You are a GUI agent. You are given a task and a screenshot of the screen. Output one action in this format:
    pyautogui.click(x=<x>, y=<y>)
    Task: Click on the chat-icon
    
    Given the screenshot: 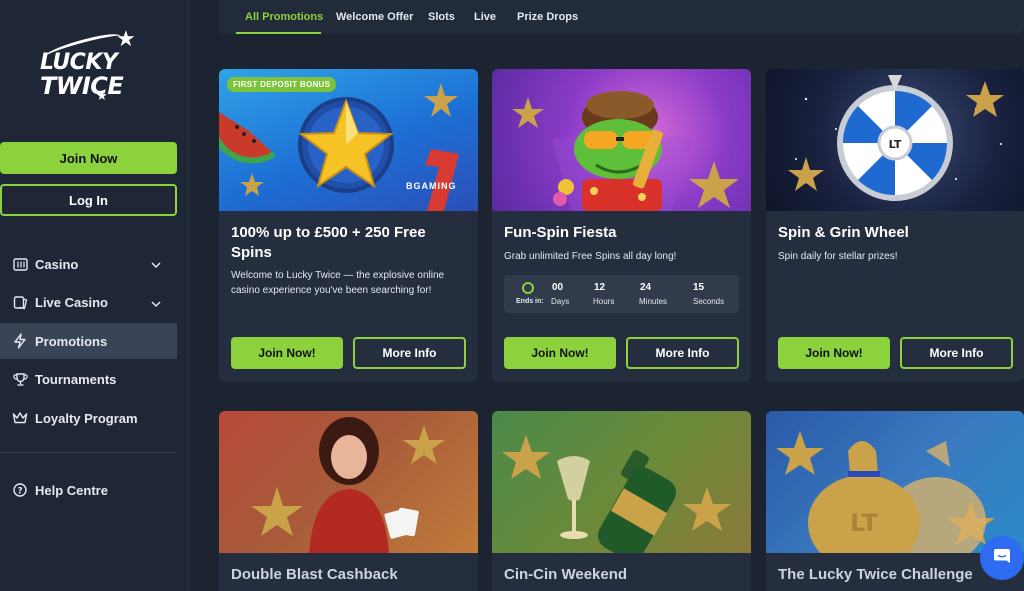 What is the action you would take?
    pyautogui.click(x=1002, y=558)
    